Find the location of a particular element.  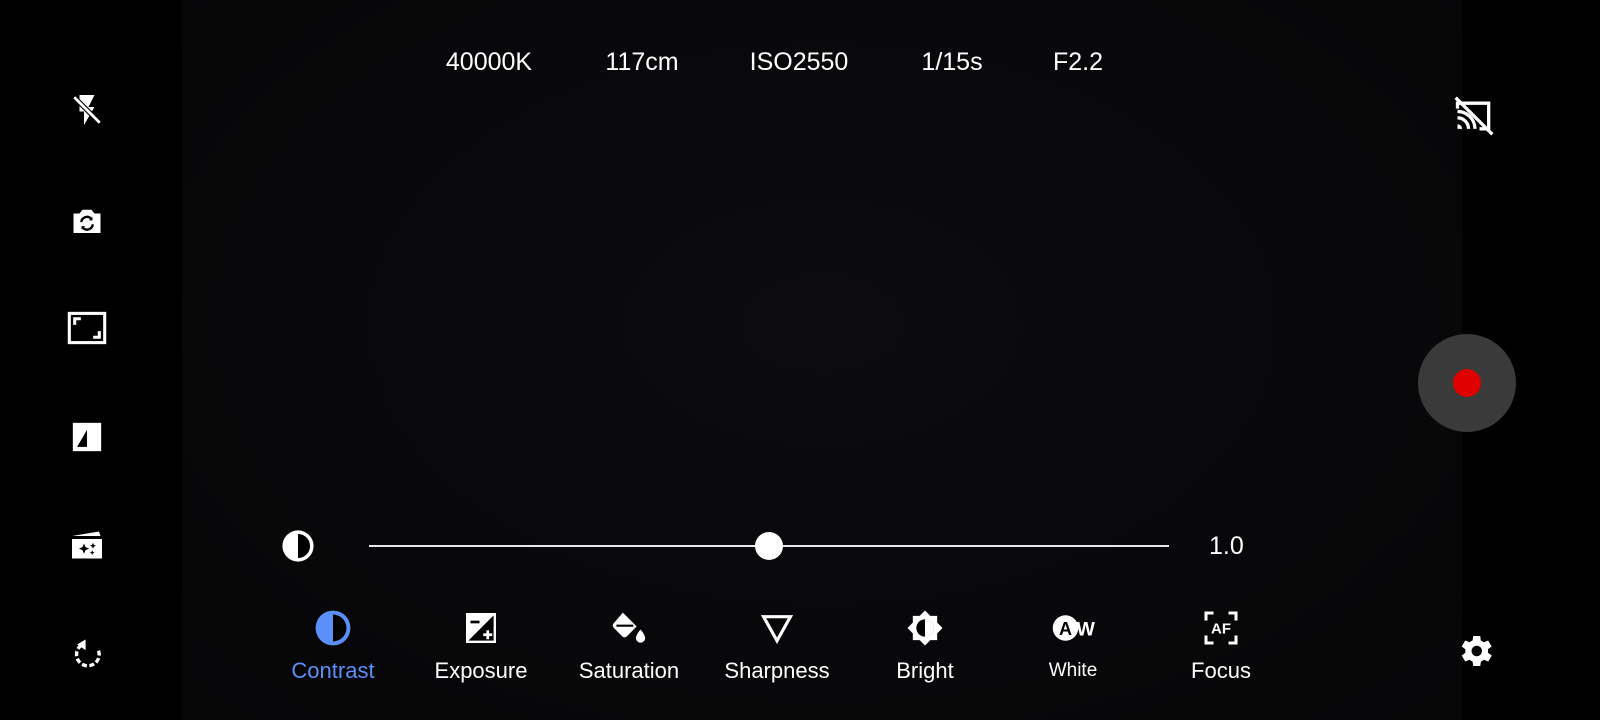

tool-label: White is located at coordinates (1073, 670).